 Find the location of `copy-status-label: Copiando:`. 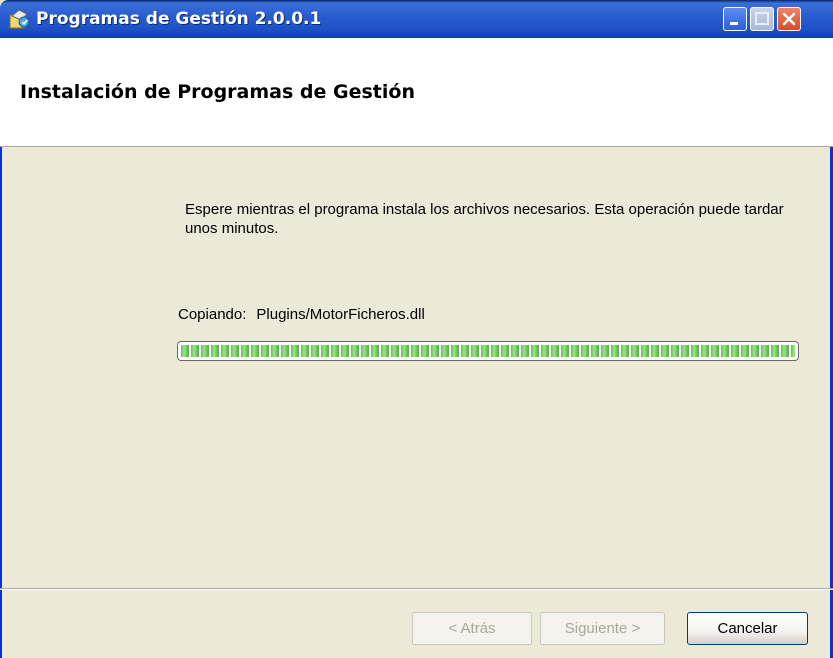

copy-status-label: Copiando: is located at coordinates (212, 314).